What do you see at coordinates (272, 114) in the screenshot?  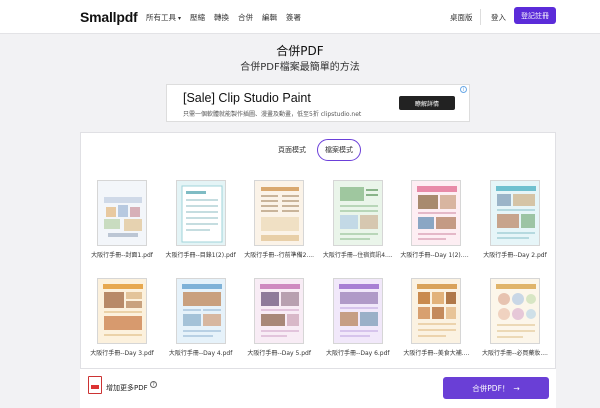 I see `ad-description: 只需一個軟體就能製作插圖、漫畫及動畫，低至5折 clipstudio.net` at bounding box center [272, 114].